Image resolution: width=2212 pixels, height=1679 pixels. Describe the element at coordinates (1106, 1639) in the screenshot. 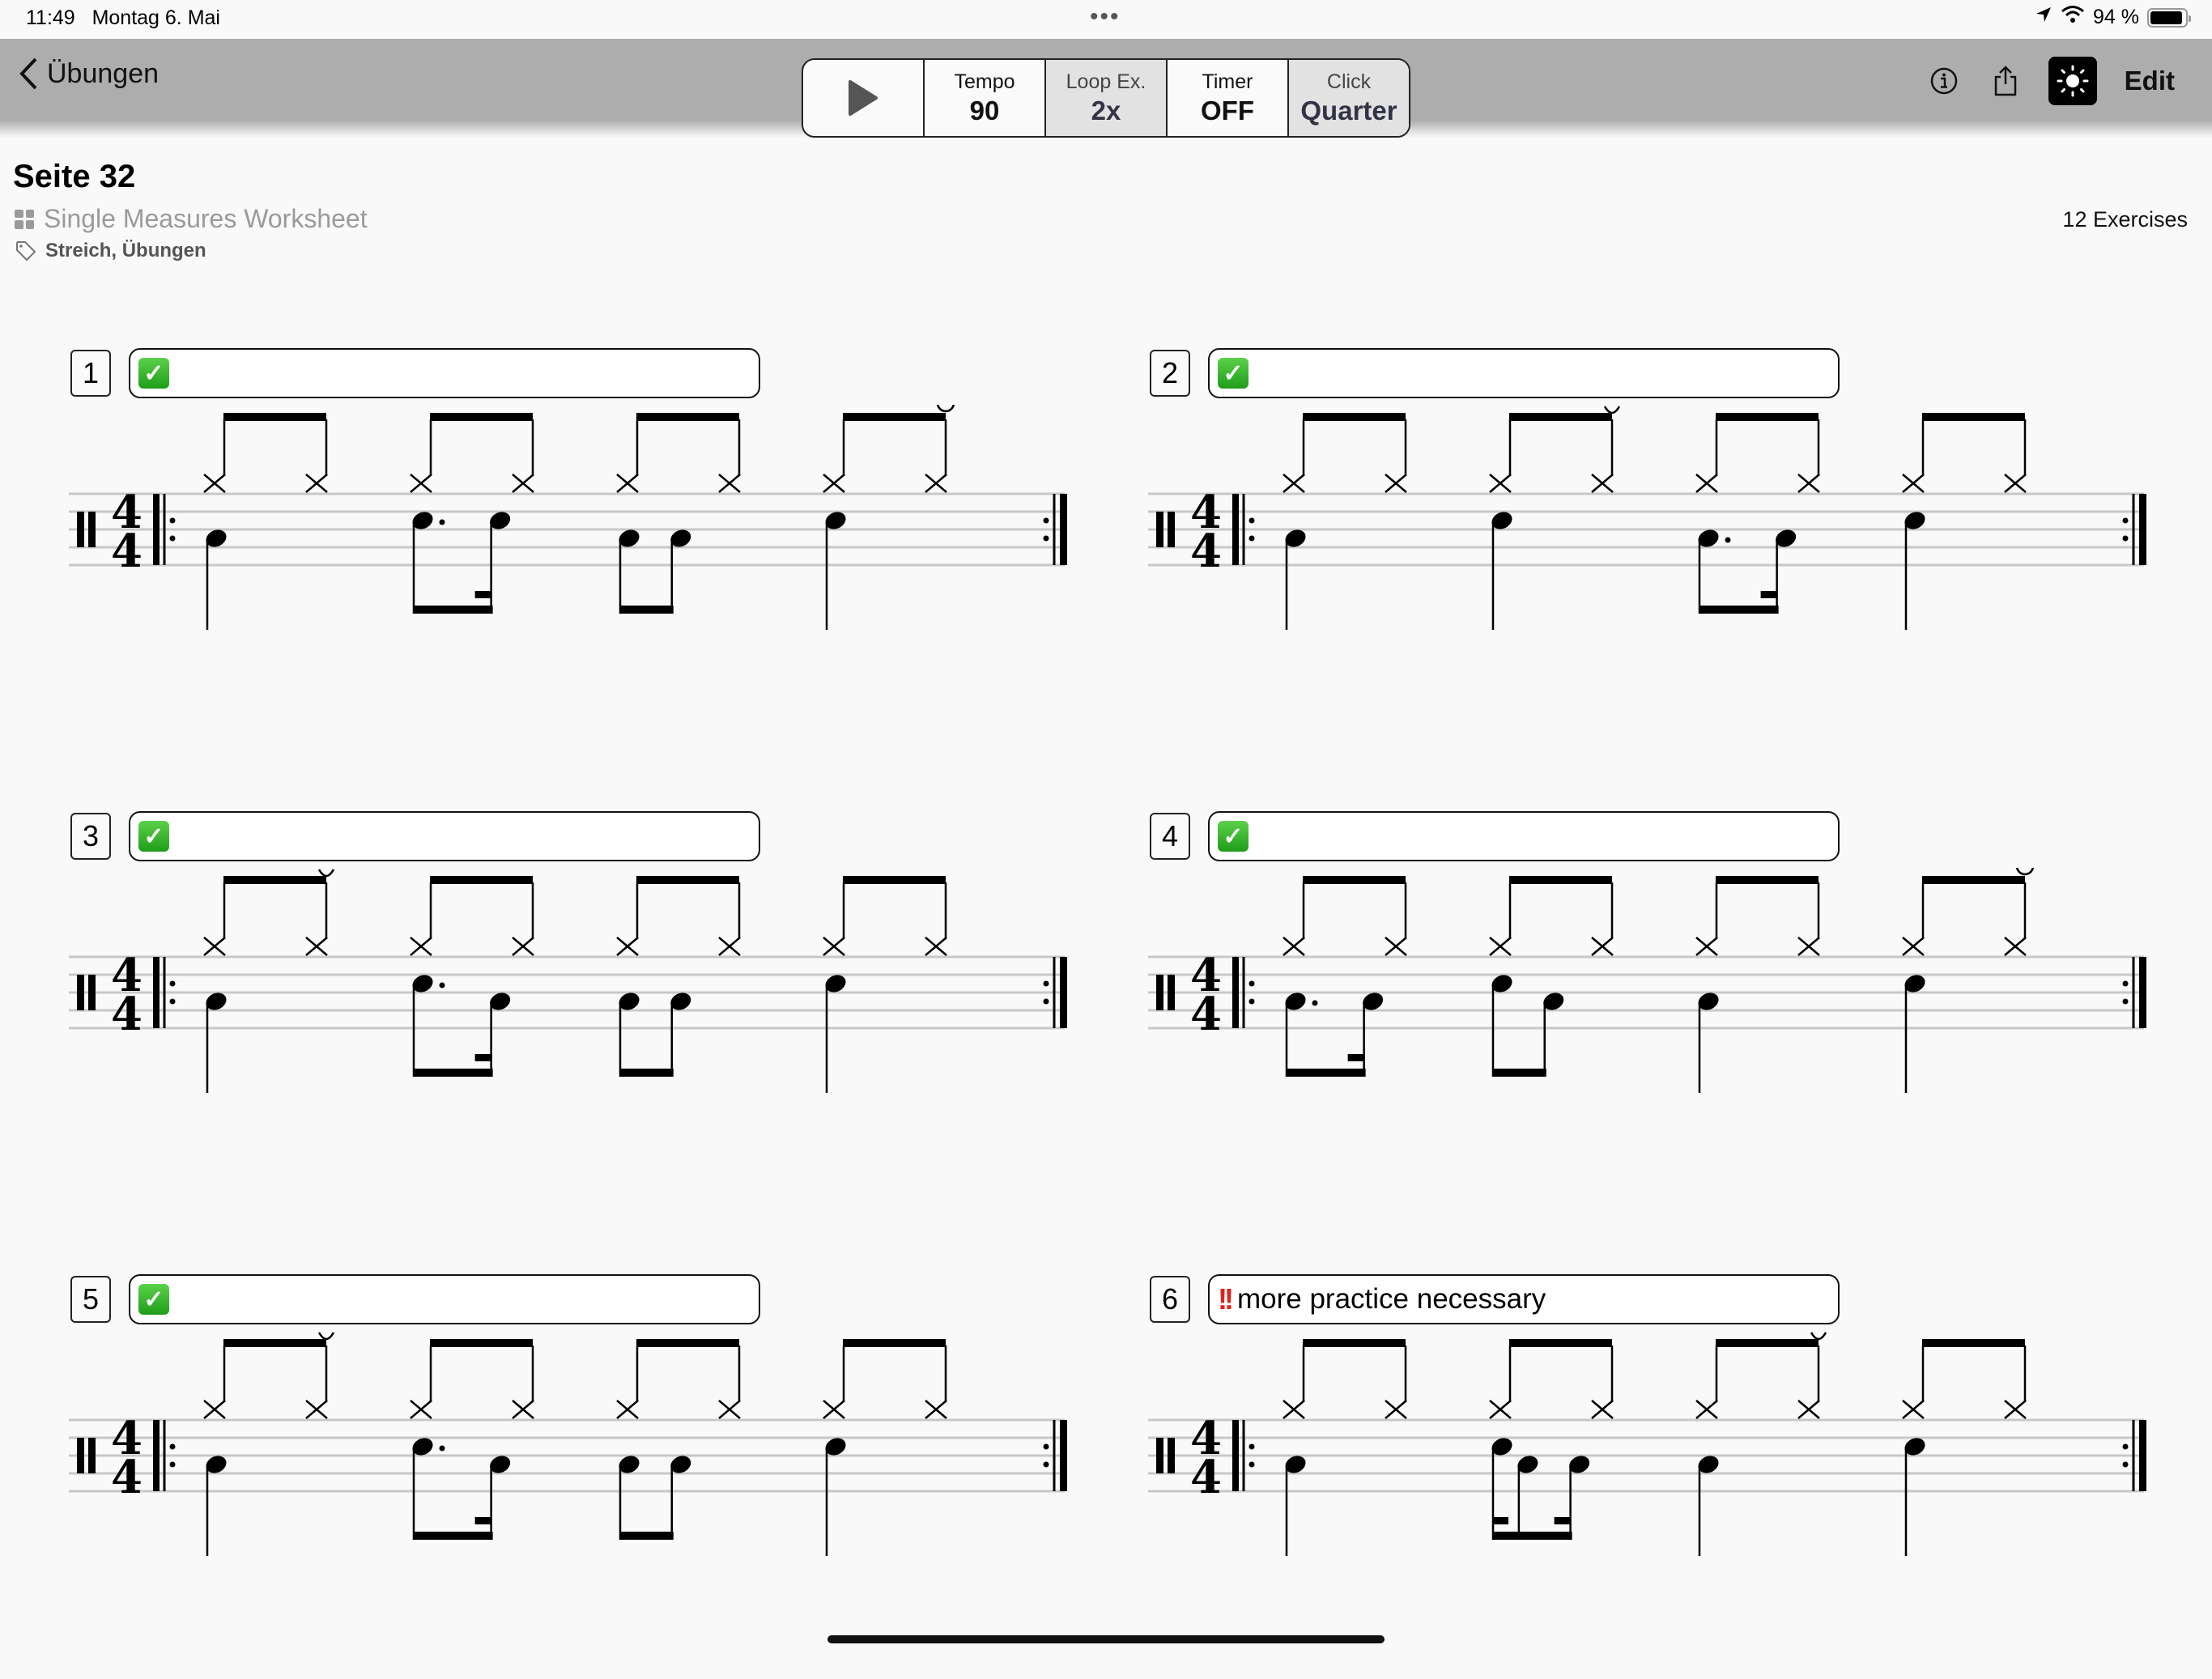

I see `home-indicator` at that location.